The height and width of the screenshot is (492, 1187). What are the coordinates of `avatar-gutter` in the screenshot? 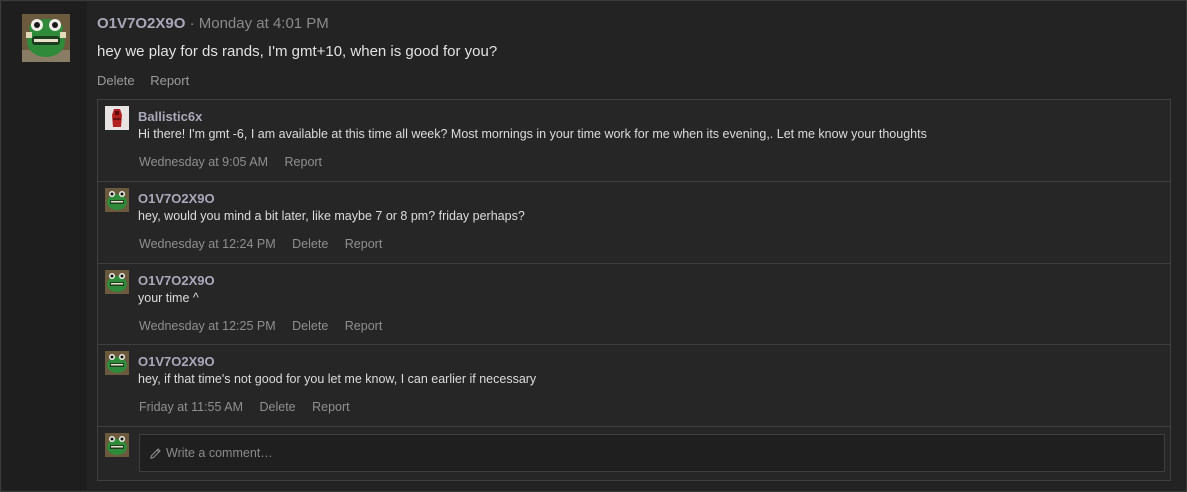 It's located at (44, 246).